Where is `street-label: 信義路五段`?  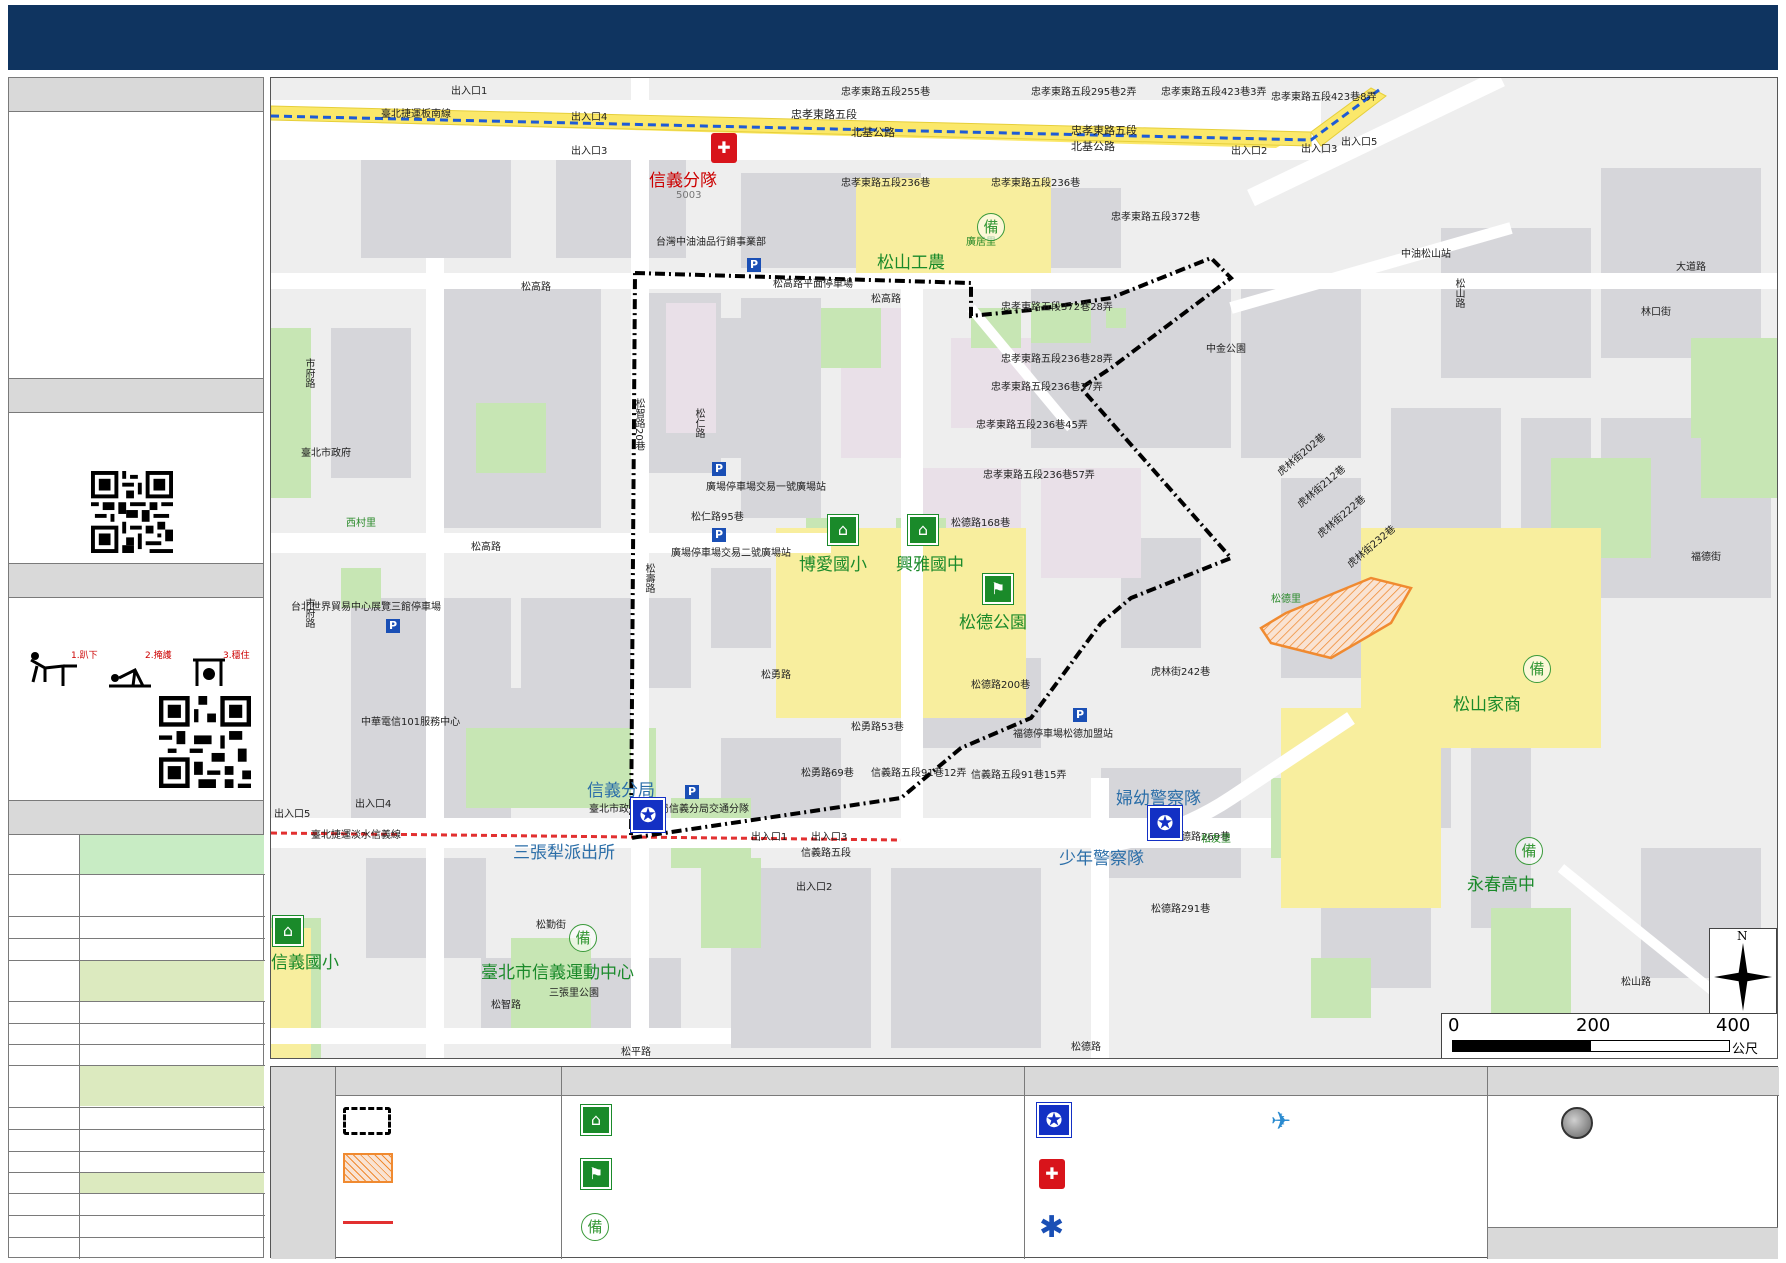 street-label: 信義路五段 is located at coordinates (826, 853).